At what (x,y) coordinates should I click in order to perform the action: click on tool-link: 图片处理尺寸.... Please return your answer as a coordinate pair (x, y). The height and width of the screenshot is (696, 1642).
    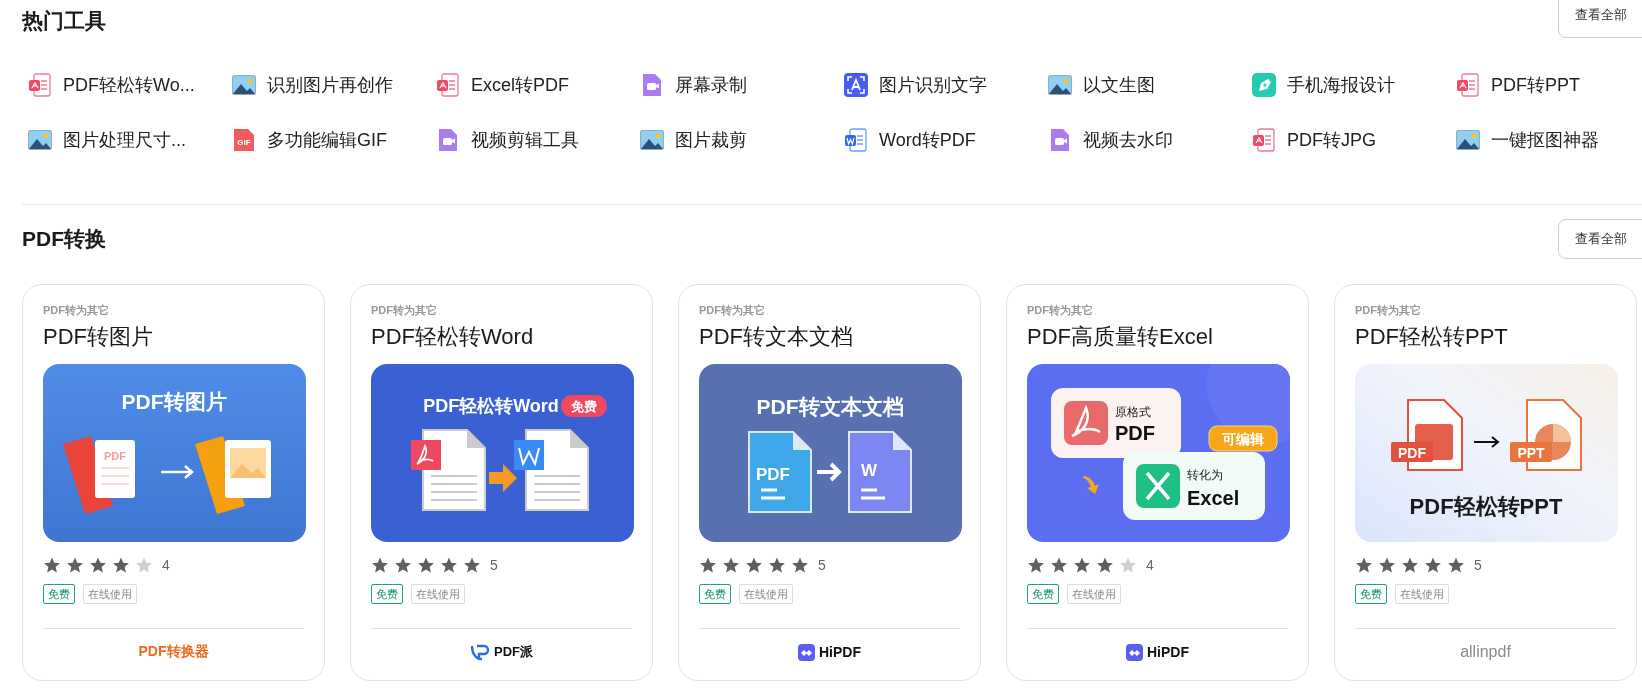
    Looking at the image, I should click on (129, 139).